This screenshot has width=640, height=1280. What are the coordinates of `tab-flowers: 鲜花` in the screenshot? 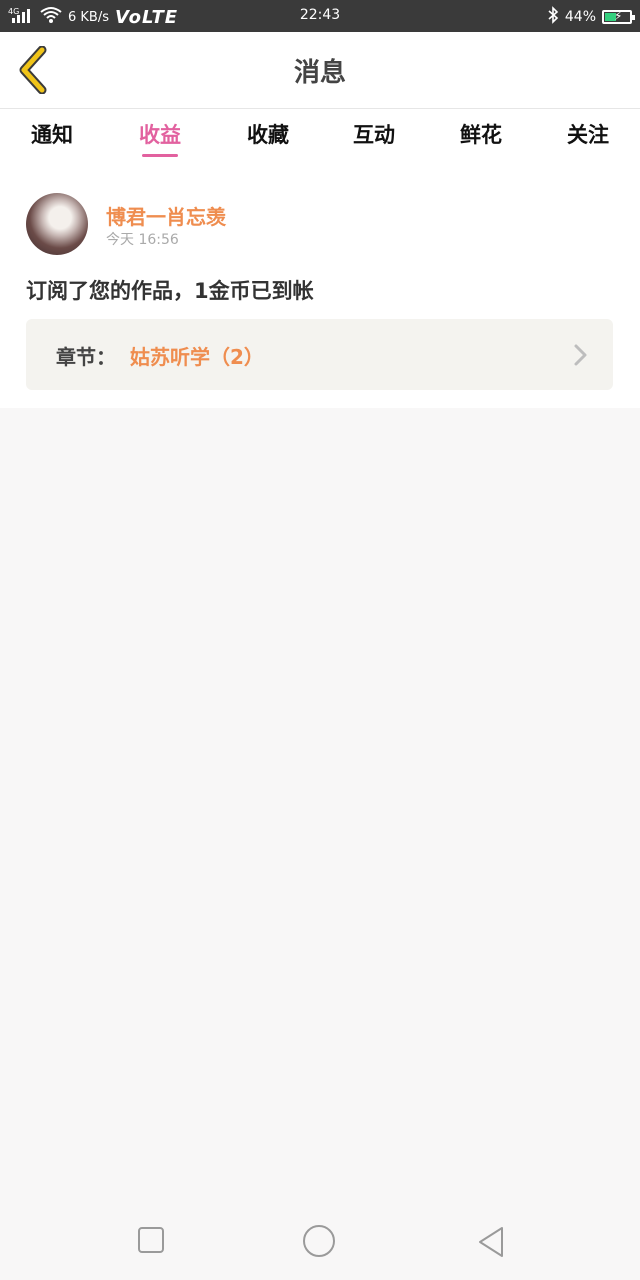 It's located at (481, 134).